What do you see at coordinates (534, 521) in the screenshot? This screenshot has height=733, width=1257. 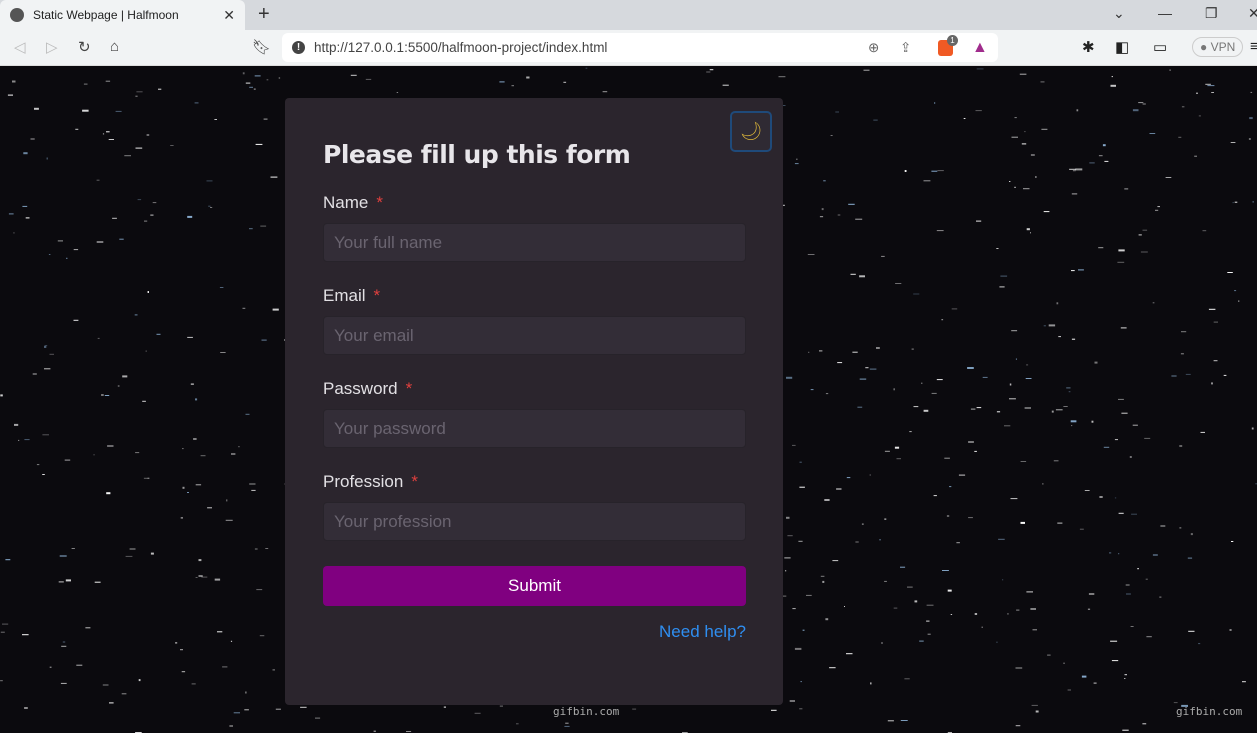 I see `profession-input` at bounding box center [534, 521].